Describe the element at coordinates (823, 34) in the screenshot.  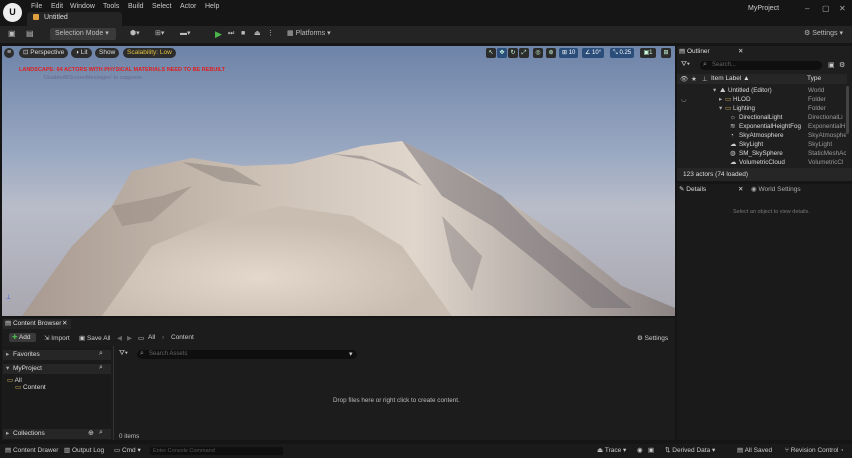
I see `settings-dropdown: ⚙ Settings ▾` at that location.